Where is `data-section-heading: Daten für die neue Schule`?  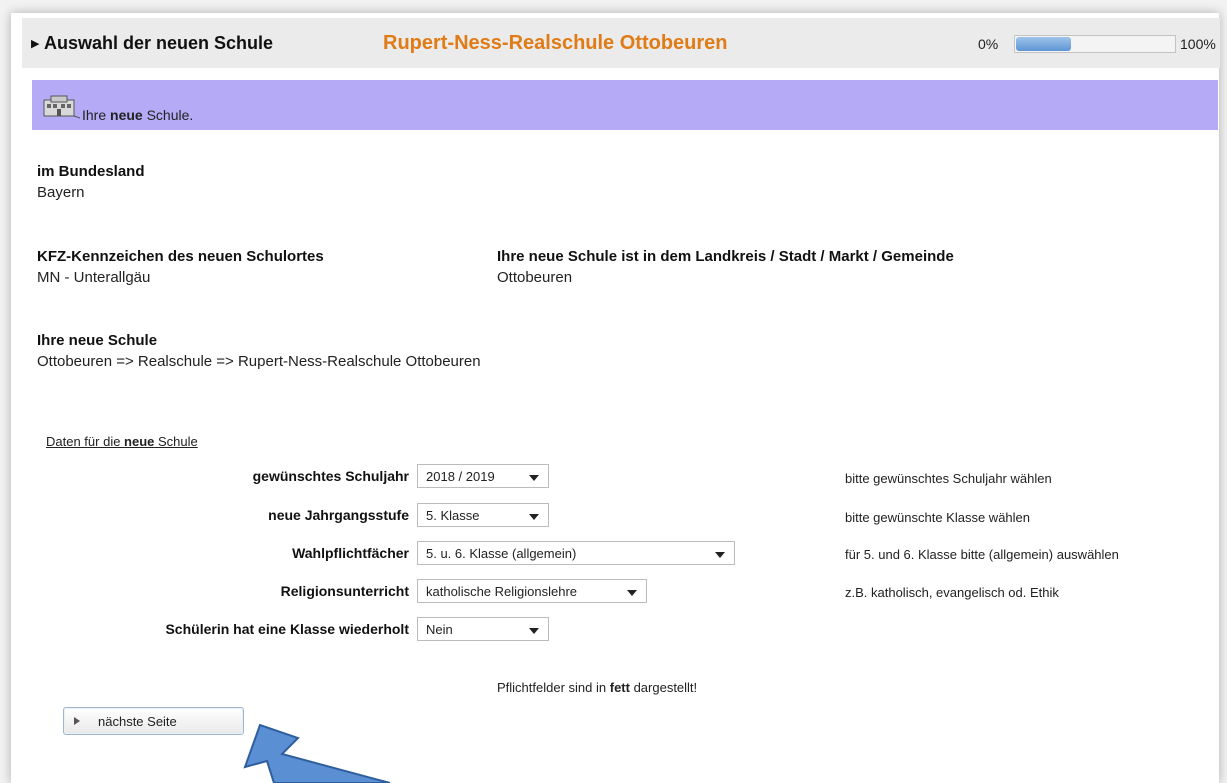 data-section-heading: Daten für die neue Schule is located at coordinates (122, 441).